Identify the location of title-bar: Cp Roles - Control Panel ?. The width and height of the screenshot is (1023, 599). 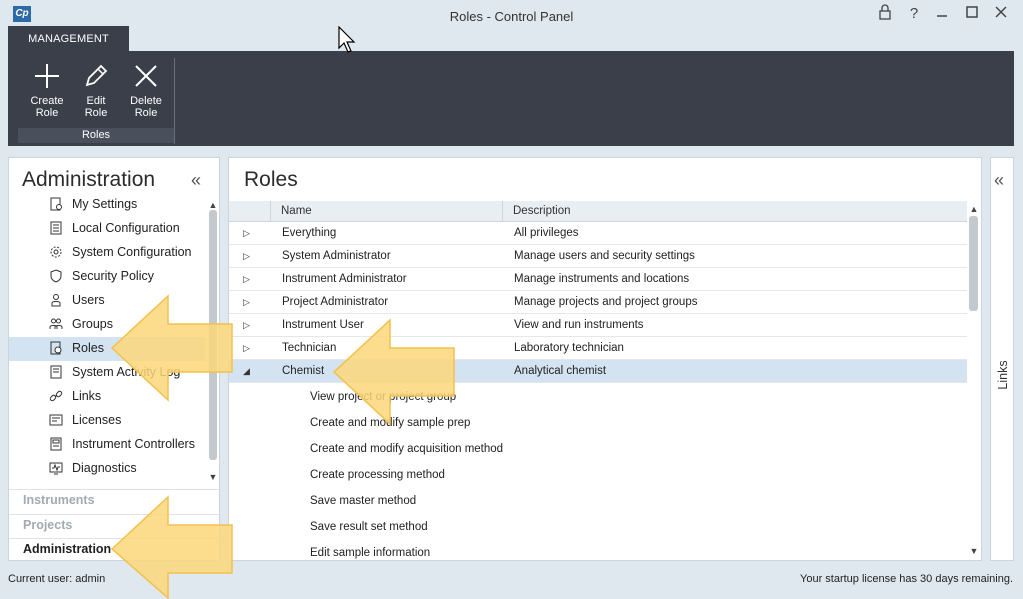
(511, 14).